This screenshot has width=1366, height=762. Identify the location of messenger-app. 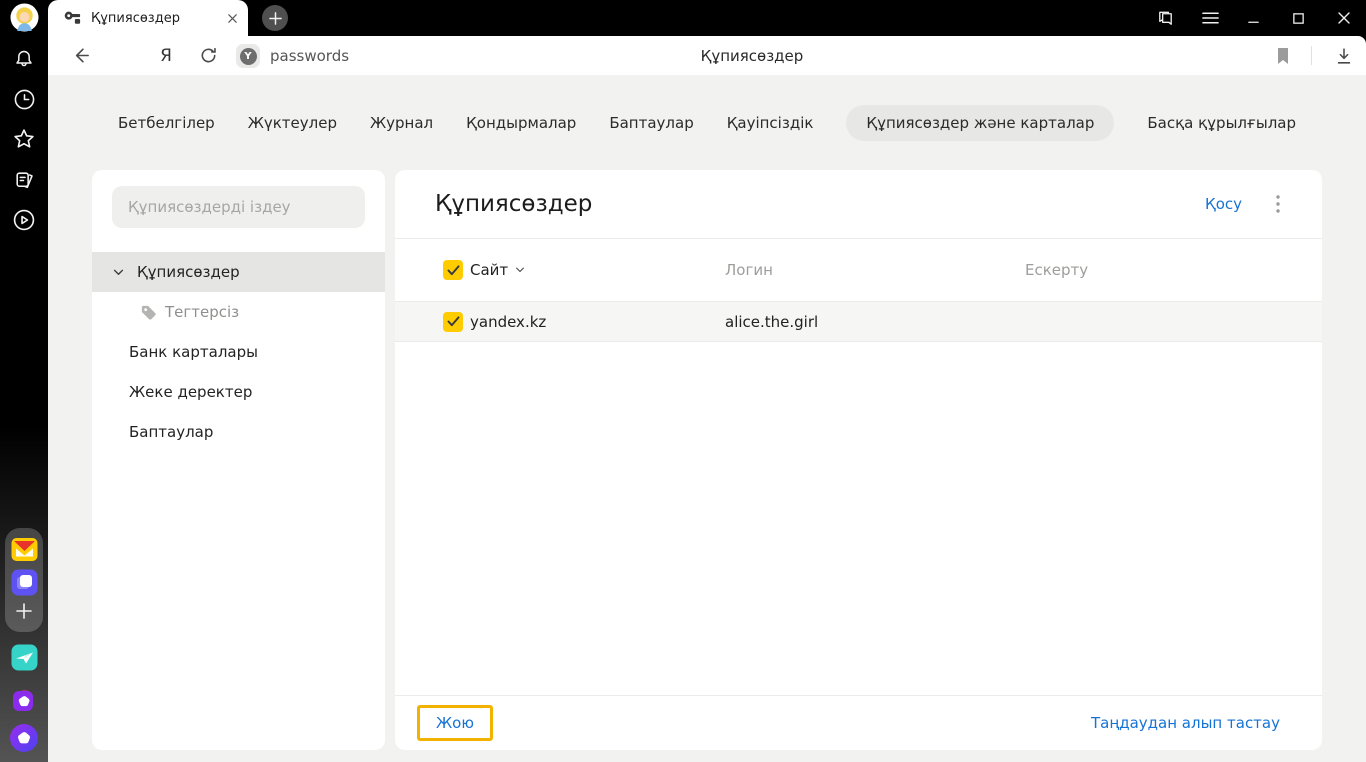
(24, 657).